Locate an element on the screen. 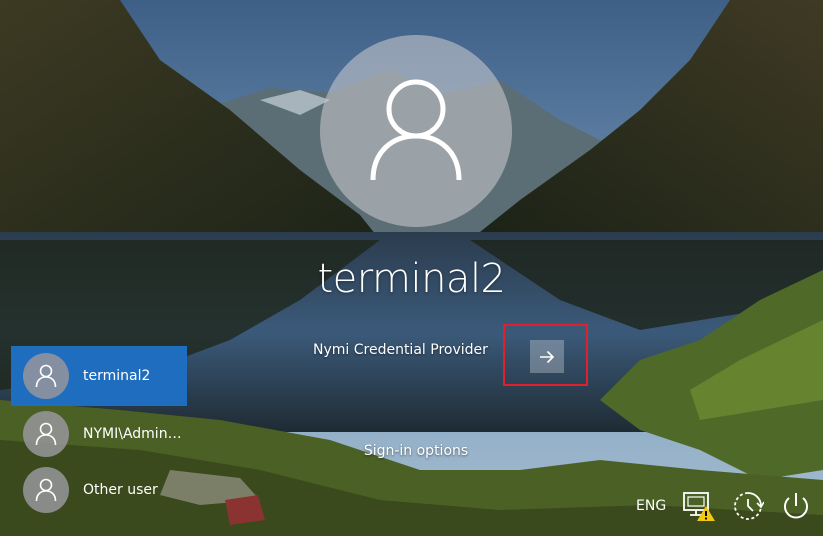 The width and height of the screenshot is (823, 536). ease-of-access-button is located at coordinates (748, 506).